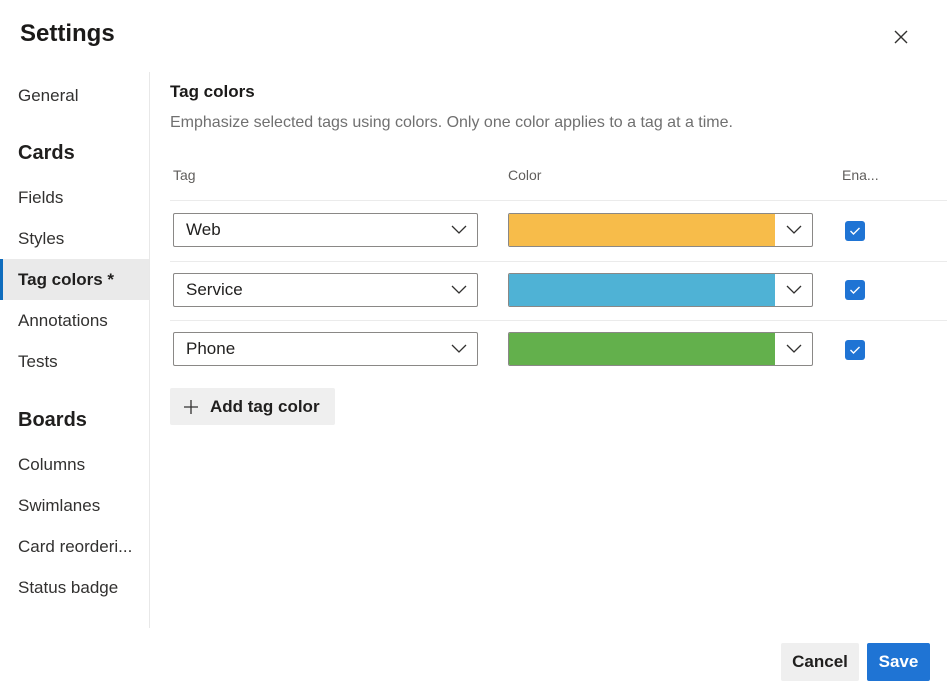 The image size is (947, 691). What do you see at coordinates (41, 197) in the screenshot?
I see `sidebar-item-label: Fields` at bounding box center [41, 197].